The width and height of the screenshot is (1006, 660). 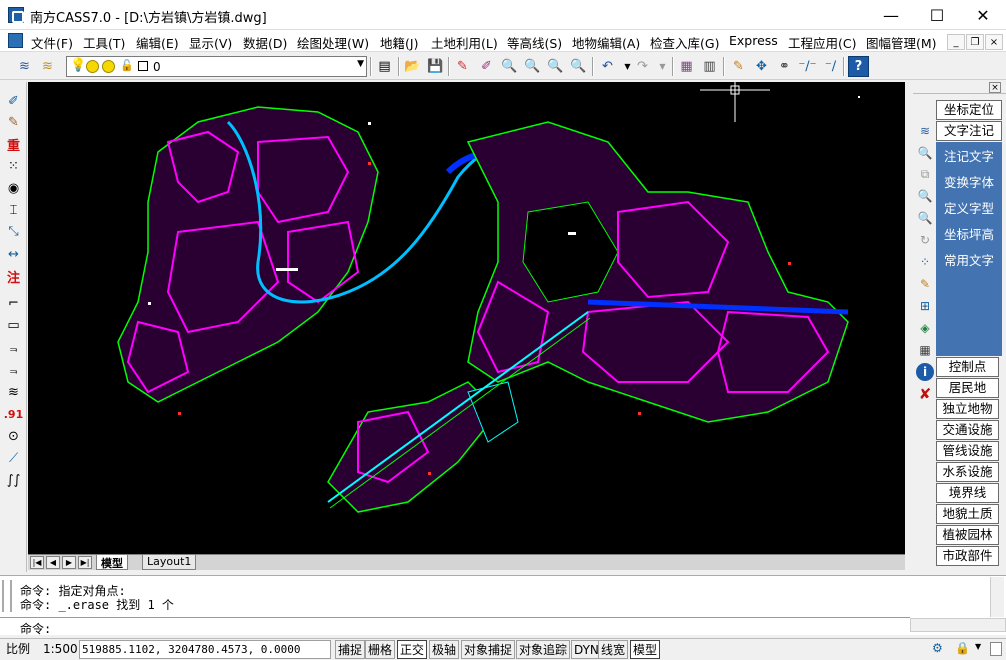 I want to click on delete-icon: ✘, so click(x=925, y=394).